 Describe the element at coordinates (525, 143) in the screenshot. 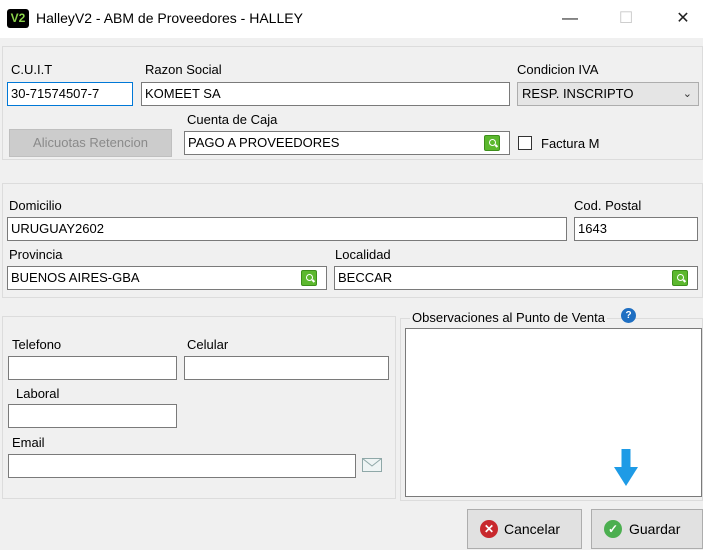

I see `factura-m-checkbox` at that location.